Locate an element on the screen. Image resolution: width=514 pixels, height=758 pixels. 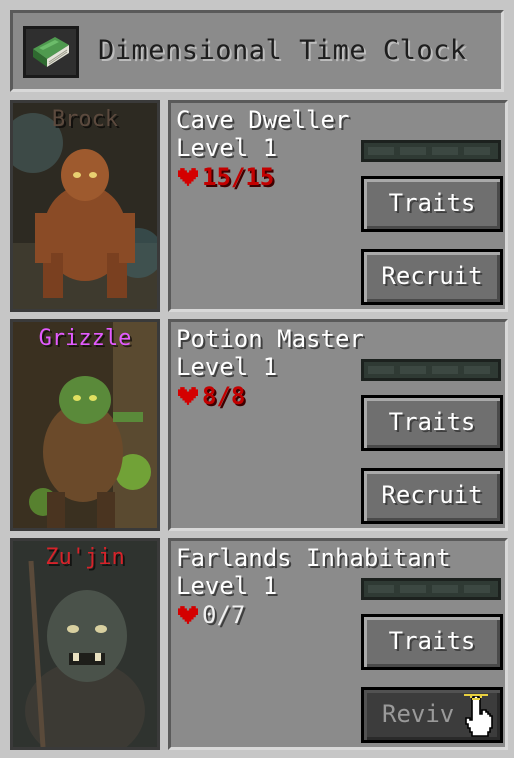
pet-name-label: Grizzle is located at coordinates (85, 338).